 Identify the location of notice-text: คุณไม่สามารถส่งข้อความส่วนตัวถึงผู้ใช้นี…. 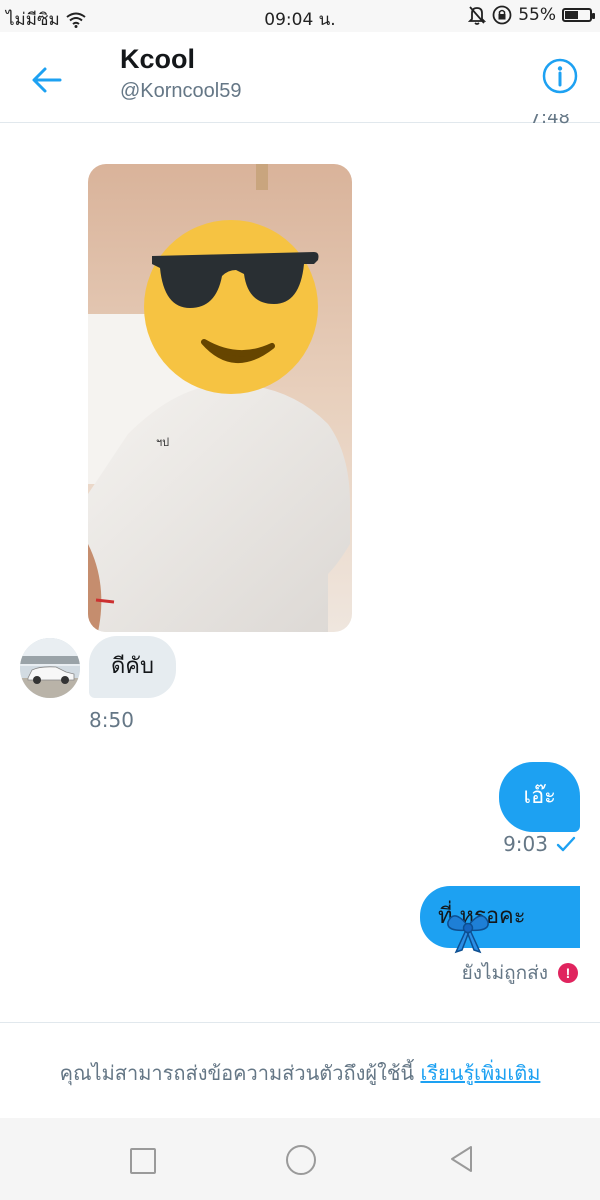
(237, 1073).